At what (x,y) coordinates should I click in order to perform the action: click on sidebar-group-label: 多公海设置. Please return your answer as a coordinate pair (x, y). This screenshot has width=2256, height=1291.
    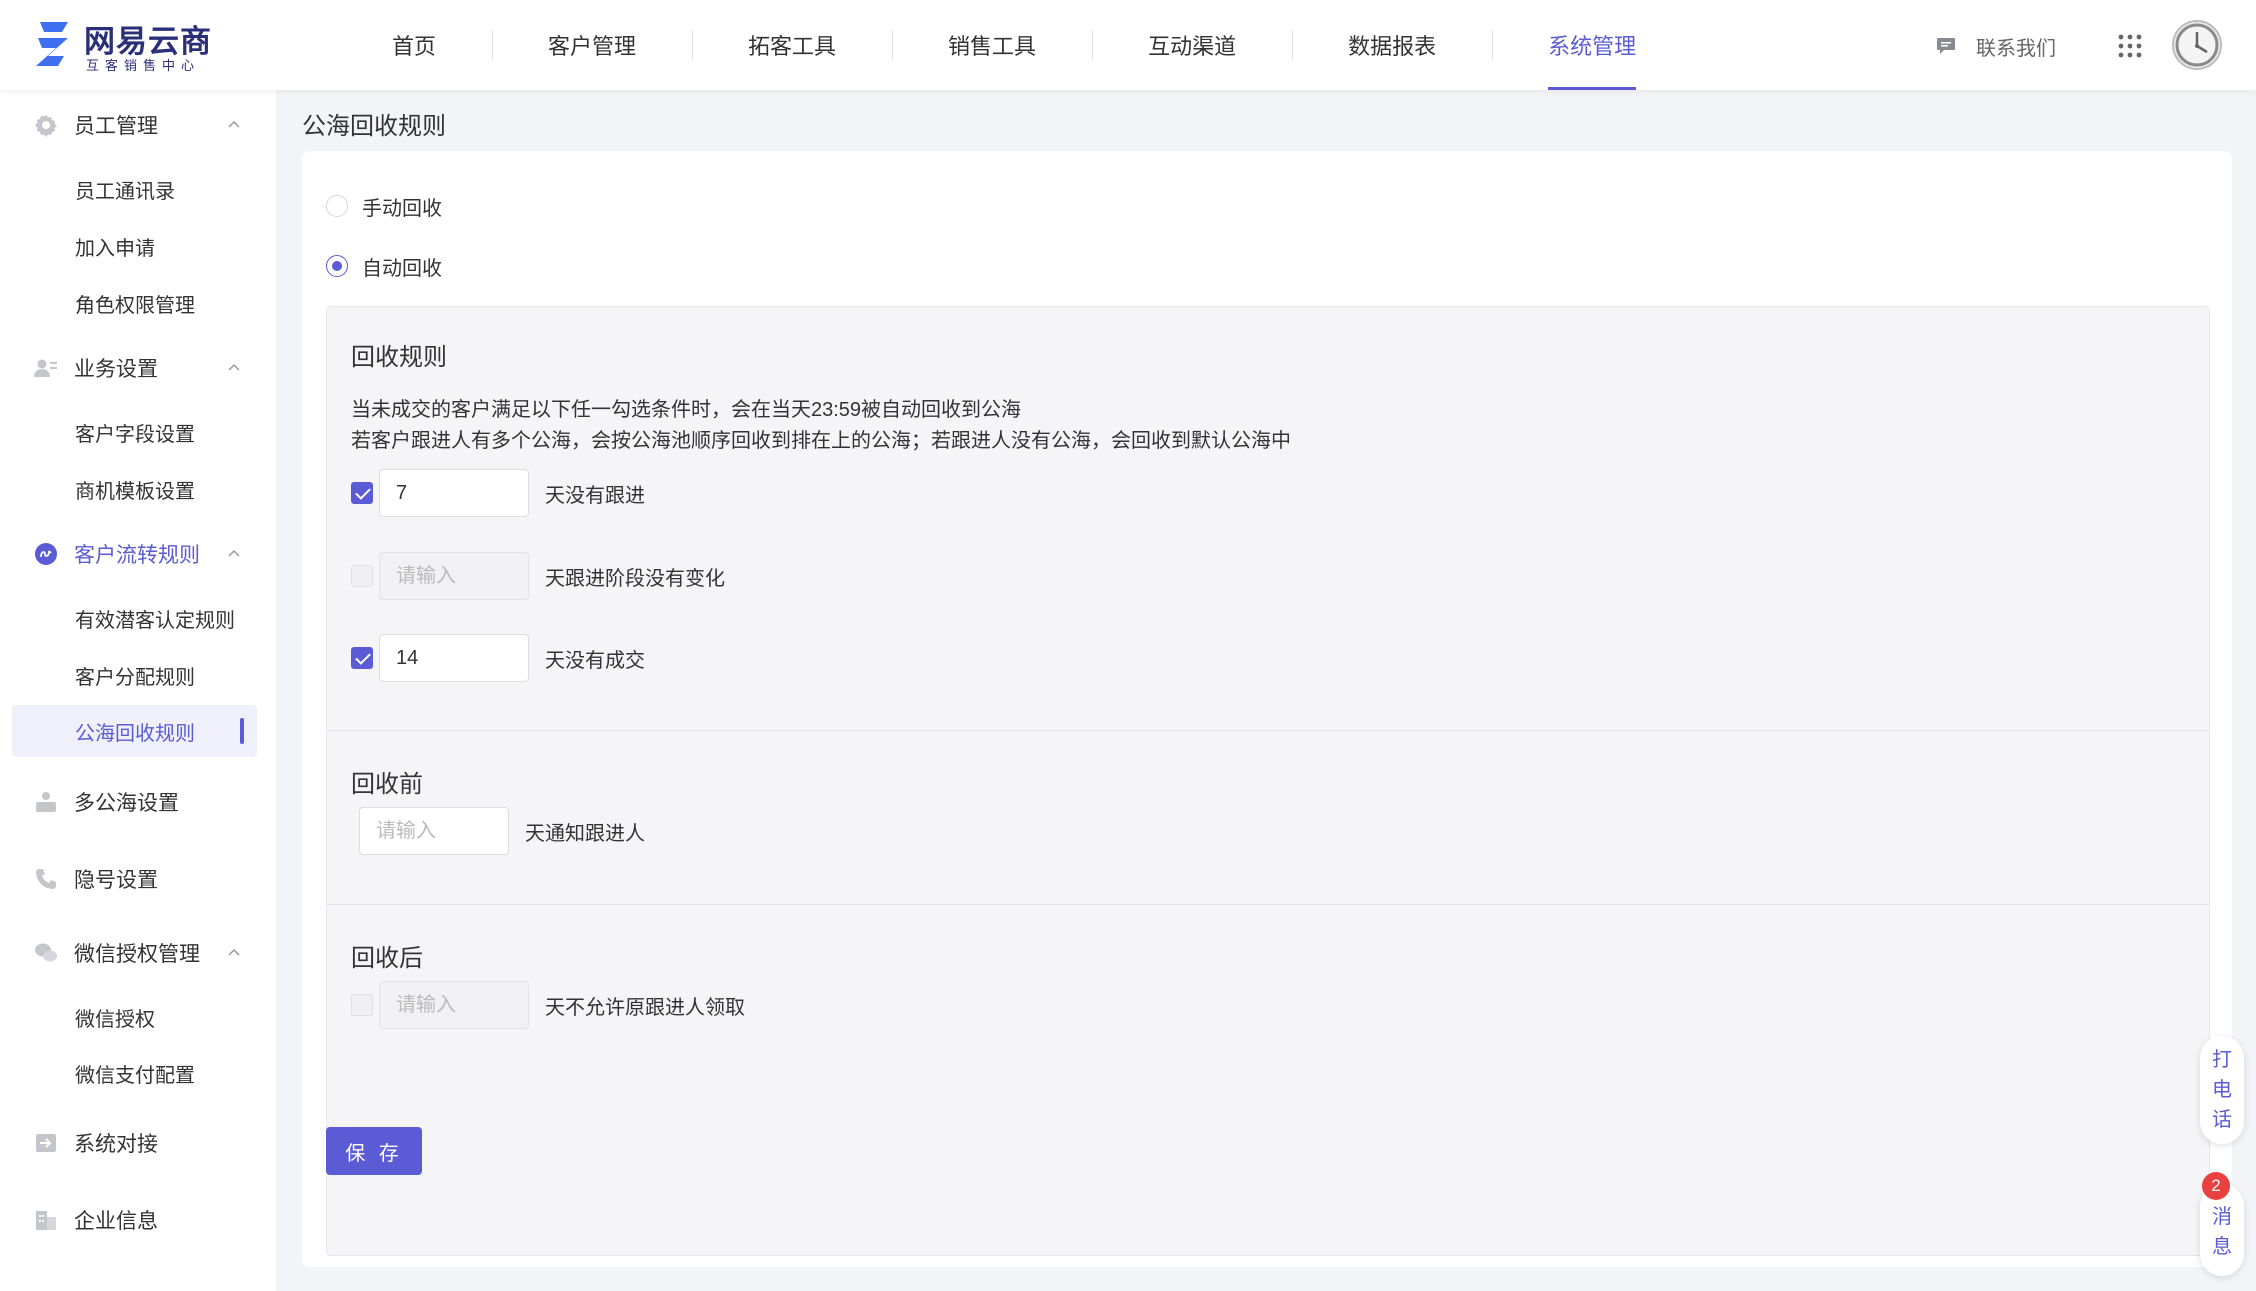
    Looking at the image, I should click on (126, 803).